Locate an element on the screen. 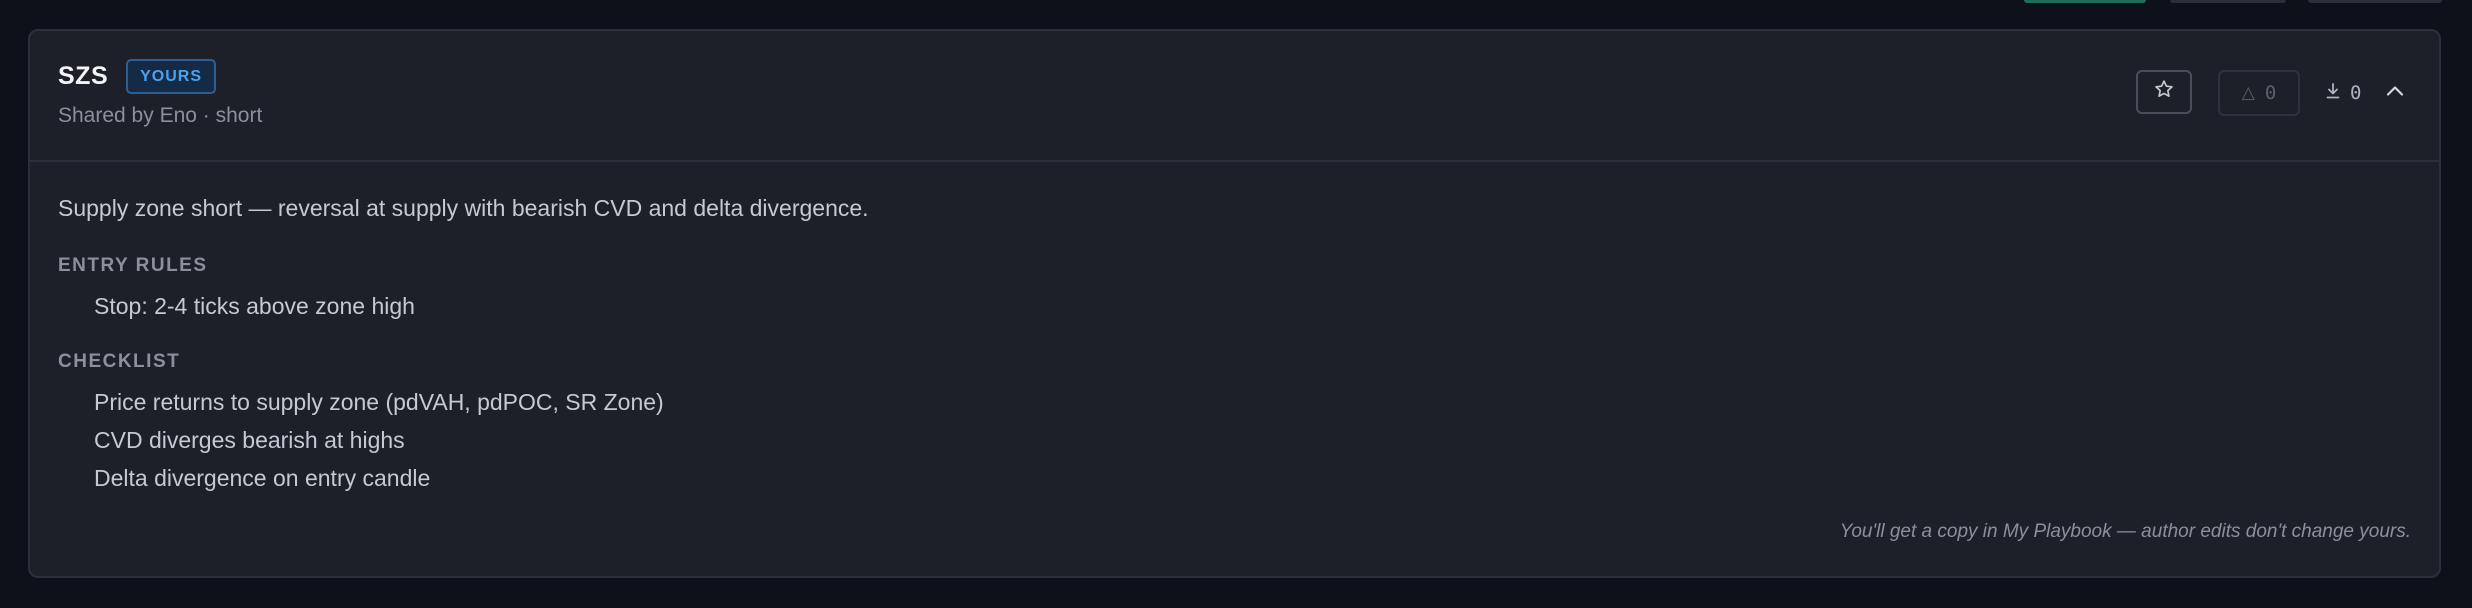  checklist-item: CVD diverges bearish at highs is located at coordinates (249, 440).